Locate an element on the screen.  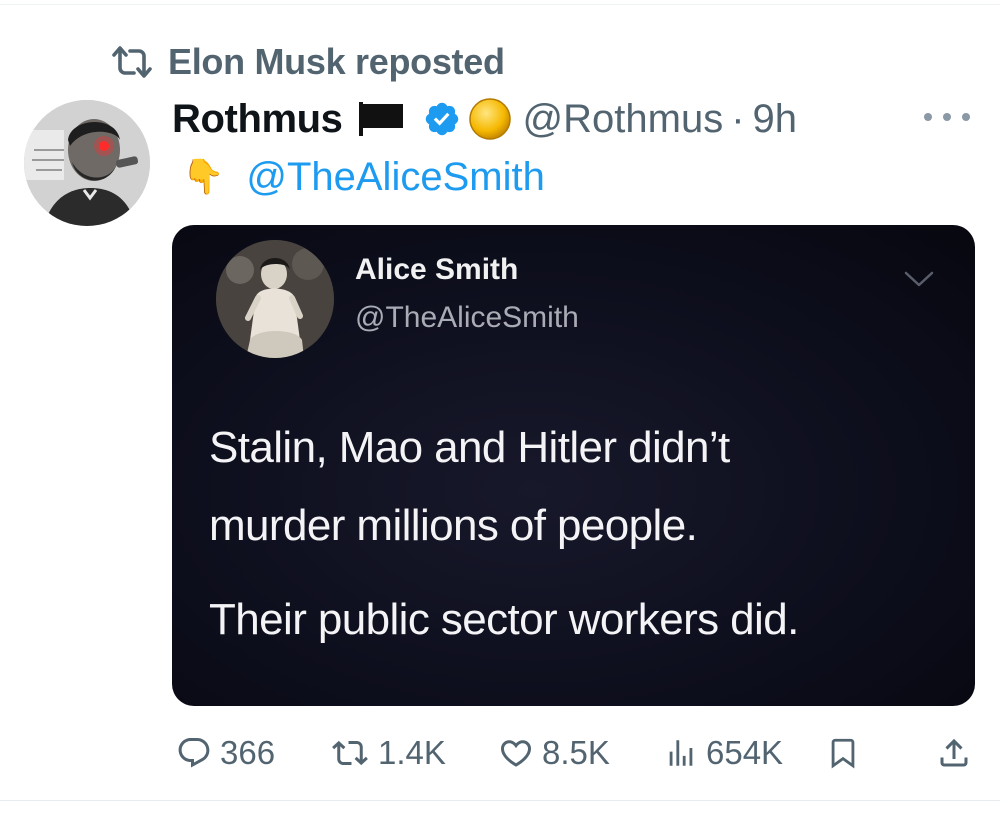
embedded-text-line: Stalin, Mao and Hitler didn’t is located at coordinates (469, 447).